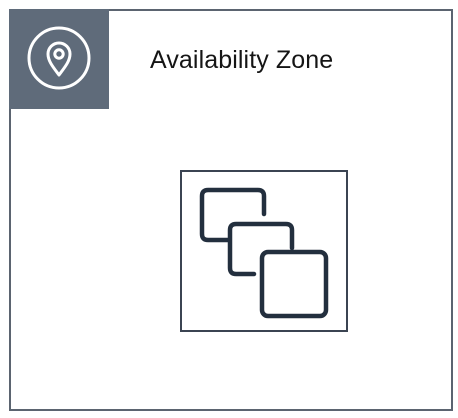  I want to click on multiple-instances-icon, so click(264, 253).